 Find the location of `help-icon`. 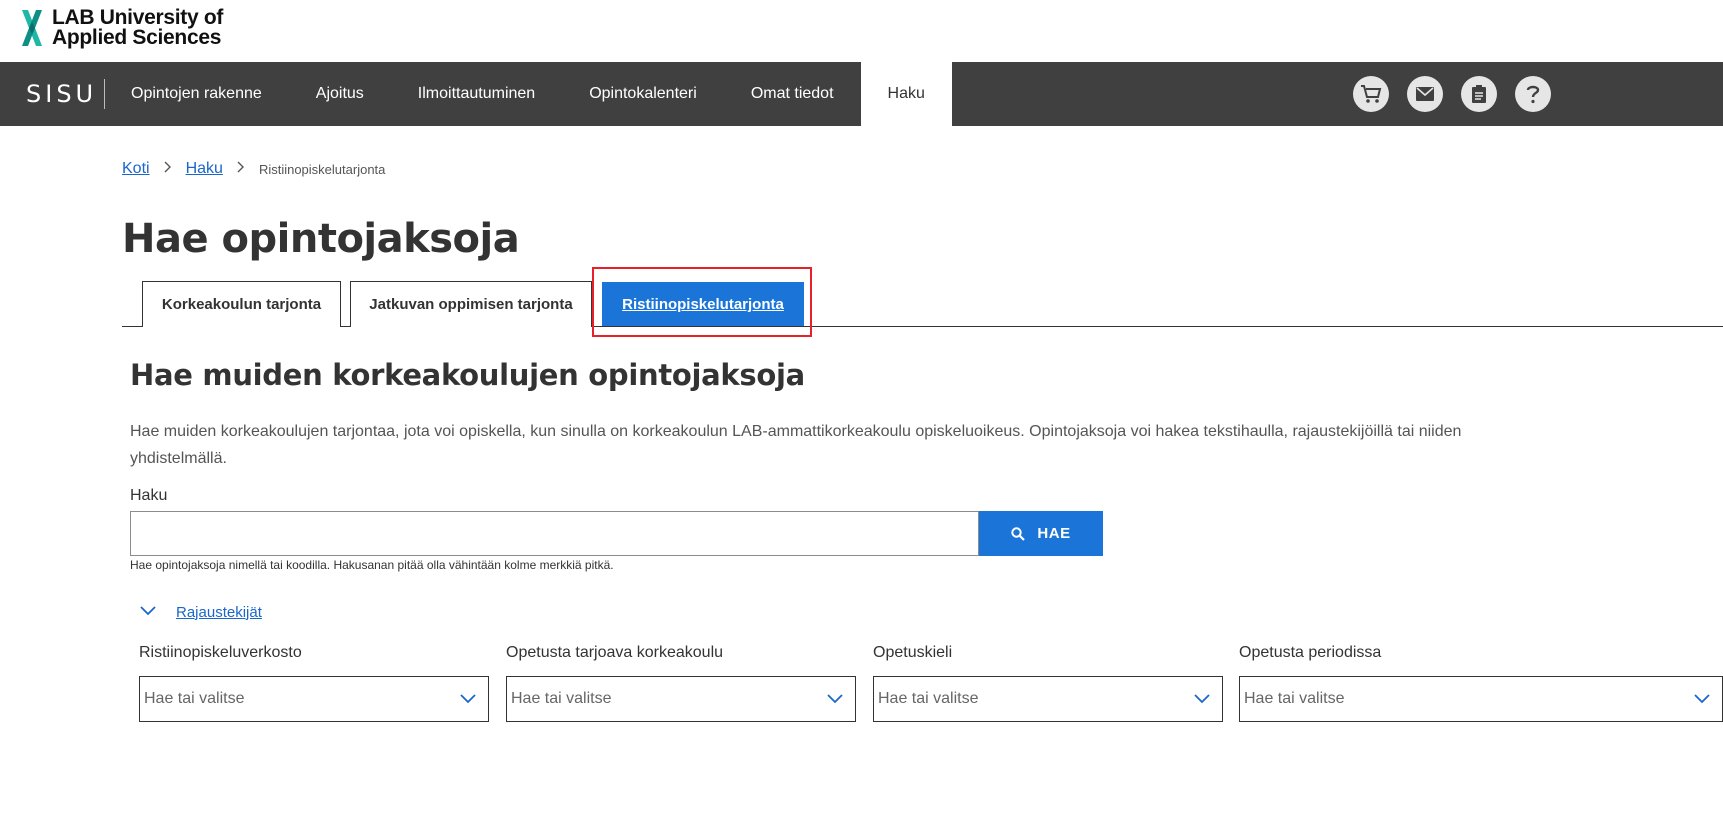

help-icon is located at coordinates (1533, 94).